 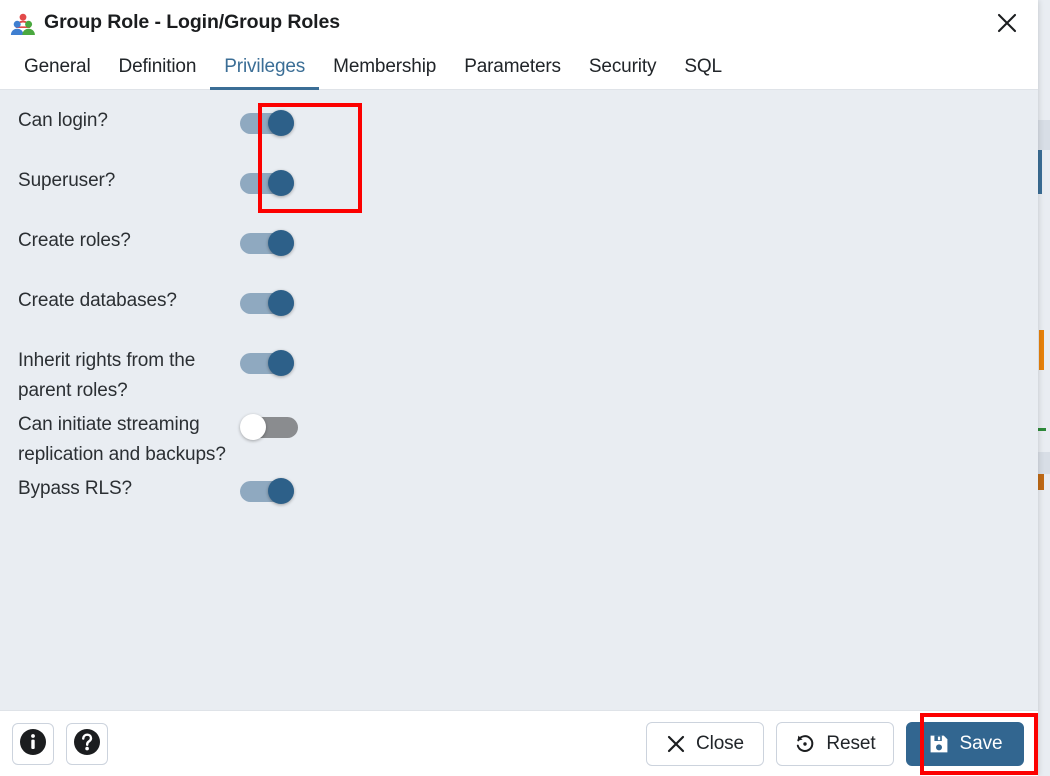 I want to click on tab-parameters: Parameters, so click(x=512, y=67).